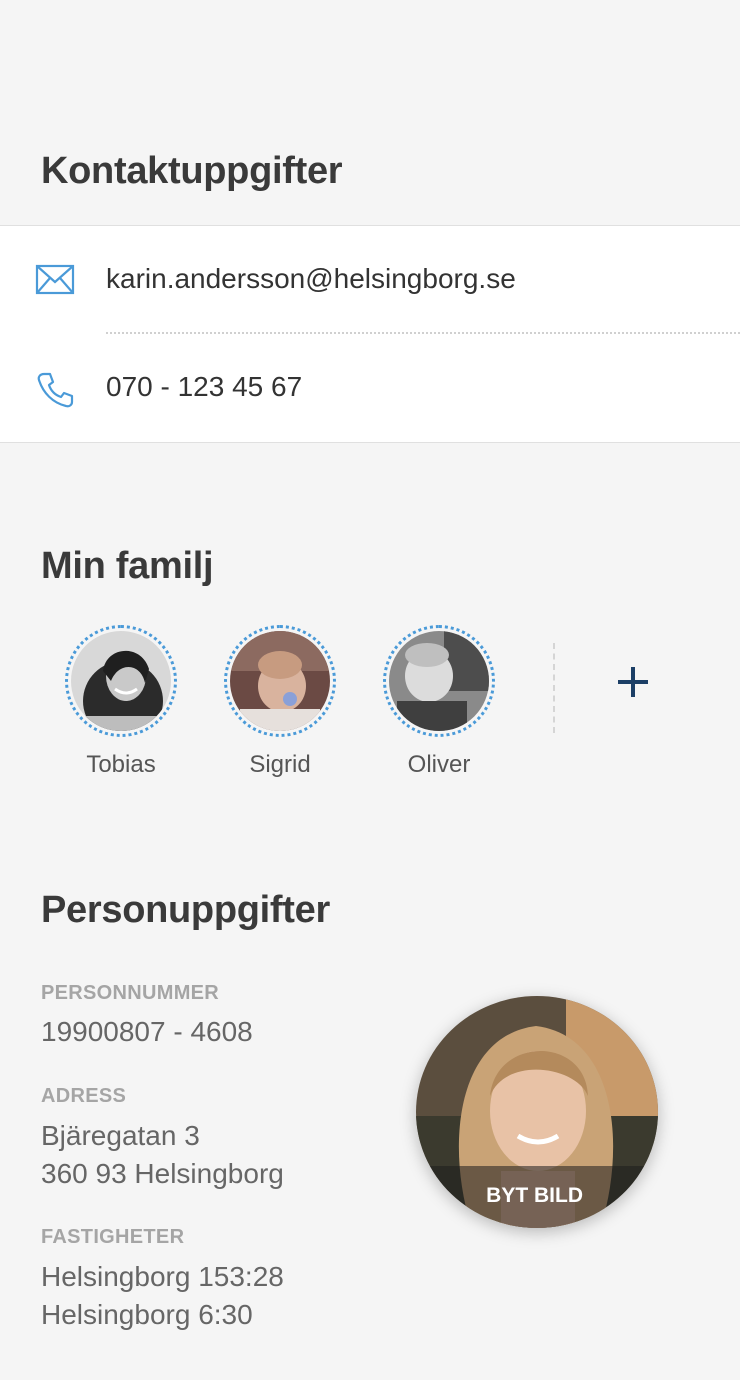 This screenshot has width=740, height=1380. I want to click on family-member-oliver: Oliver, so click(439, 702).